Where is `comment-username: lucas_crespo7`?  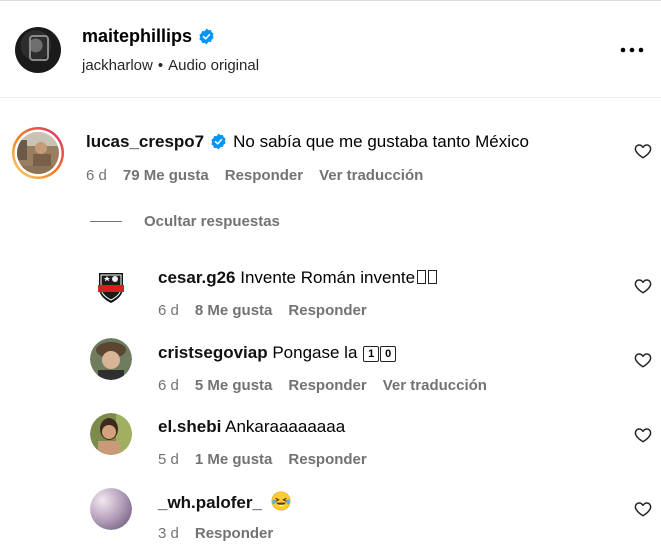
comment-username: lucas_crespo7 is located at coordinates (145, 141).